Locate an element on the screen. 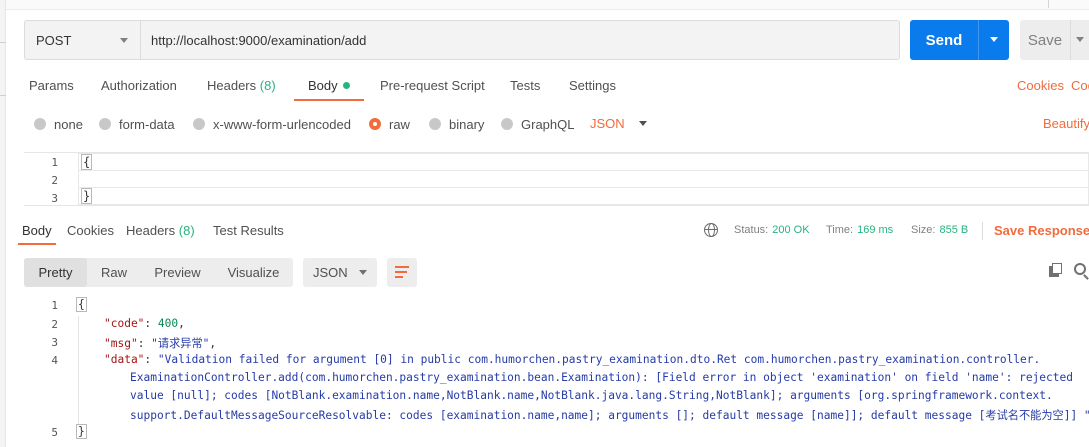 The image size is (1089, 447). tab-strip is located at coordinates (547, 5).